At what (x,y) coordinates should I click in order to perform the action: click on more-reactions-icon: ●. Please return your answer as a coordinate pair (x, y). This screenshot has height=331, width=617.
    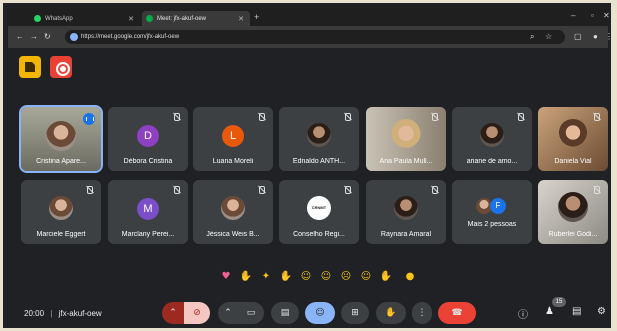
    Looking at the image, I should click on (410, 277).